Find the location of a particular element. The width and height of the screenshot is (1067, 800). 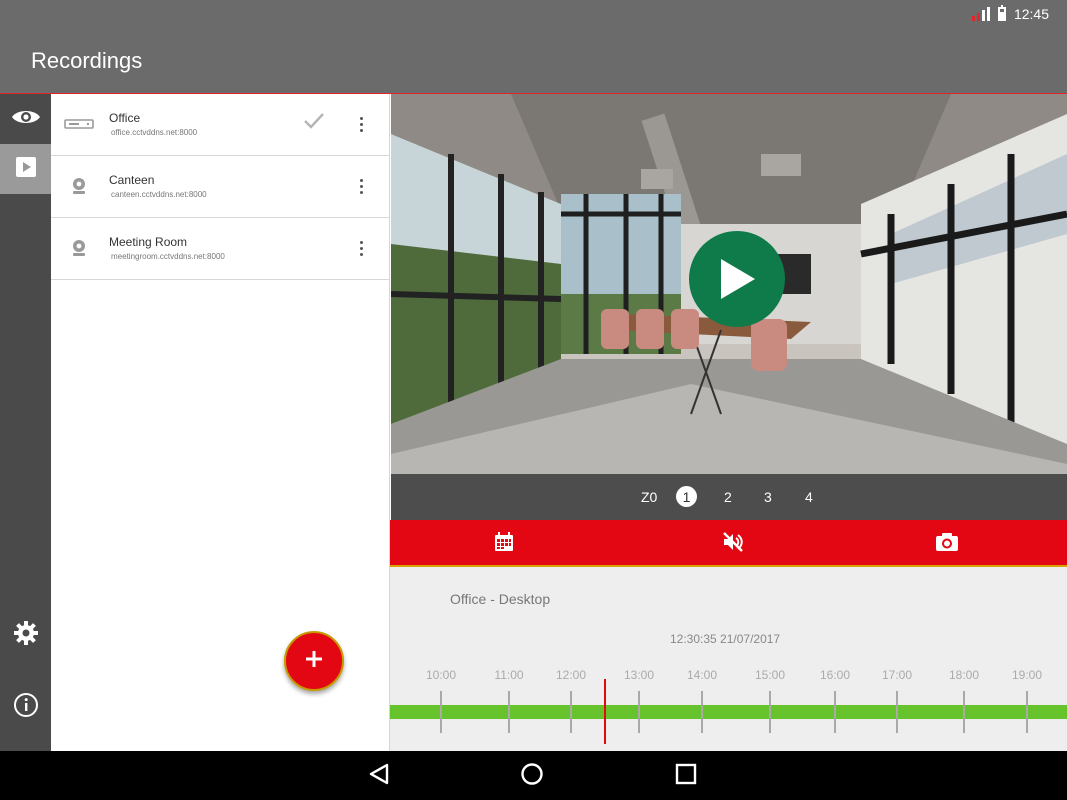

battery-icon is located at coordinates (1001, 13).